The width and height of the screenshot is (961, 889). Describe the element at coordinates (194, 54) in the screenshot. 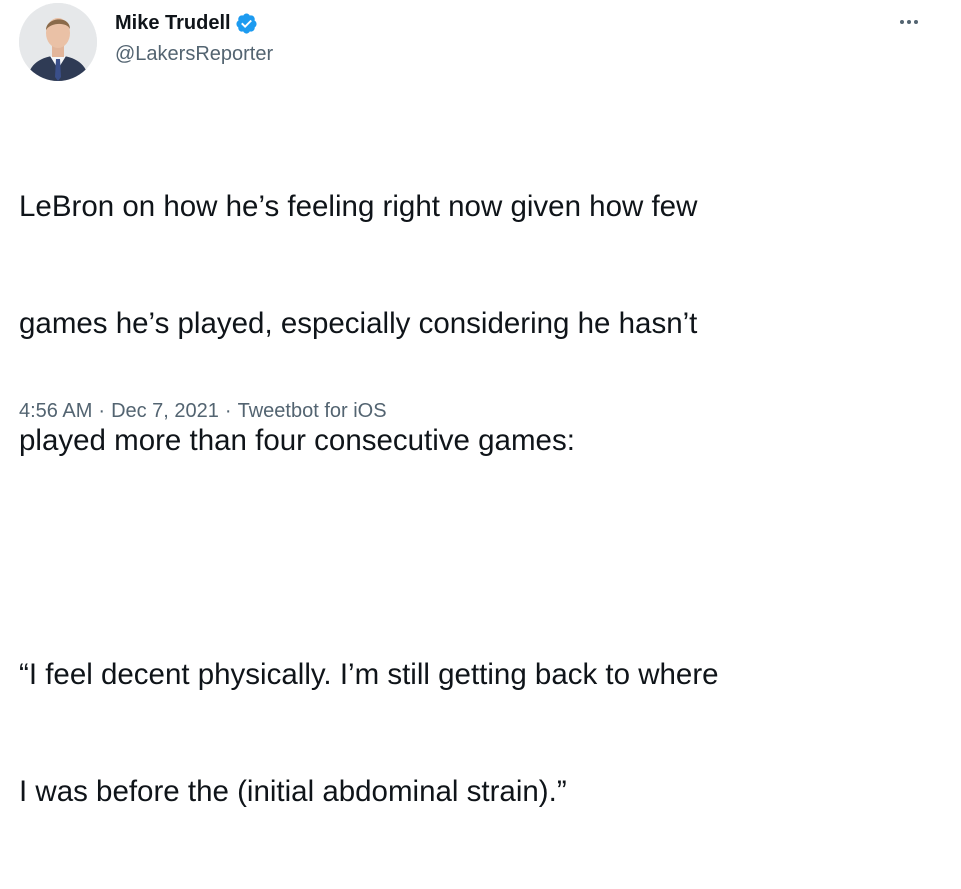

I see `author-handle: @LakersReporter` at that location.